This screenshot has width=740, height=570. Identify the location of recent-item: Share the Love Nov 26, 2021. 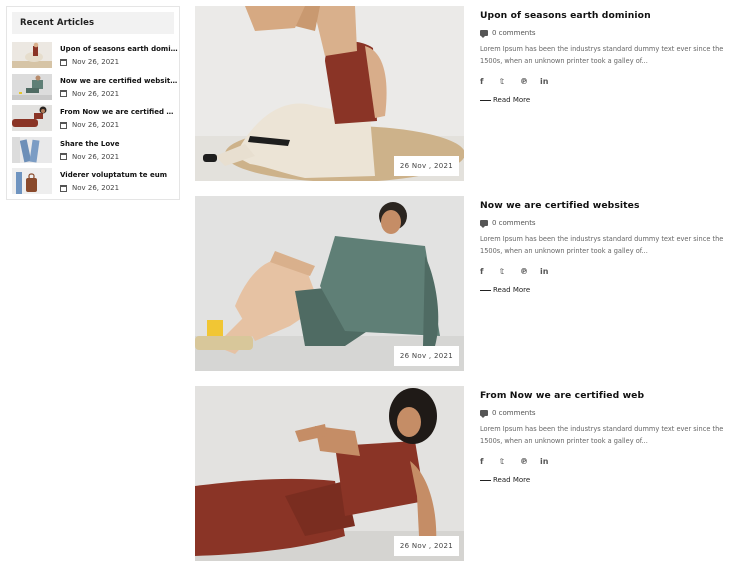
(93, 152).